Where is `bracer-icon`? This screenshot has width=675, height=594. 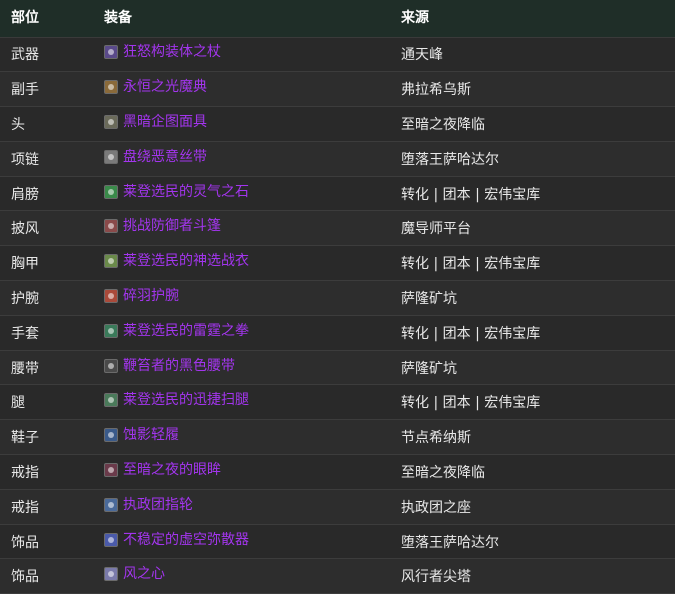 bracer-icon is located at coordinates (111, 295).